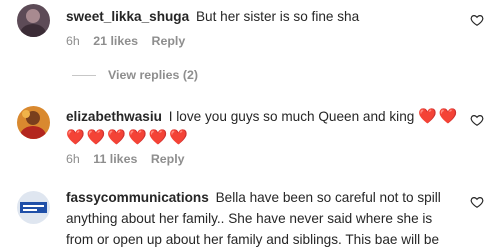 This screenshot has width=500, height=252. What do you see at coordinates (277, 16) in the screenshot?
I see `comment-text: But her sister is so fine sha` at bounding box center [277, 16].